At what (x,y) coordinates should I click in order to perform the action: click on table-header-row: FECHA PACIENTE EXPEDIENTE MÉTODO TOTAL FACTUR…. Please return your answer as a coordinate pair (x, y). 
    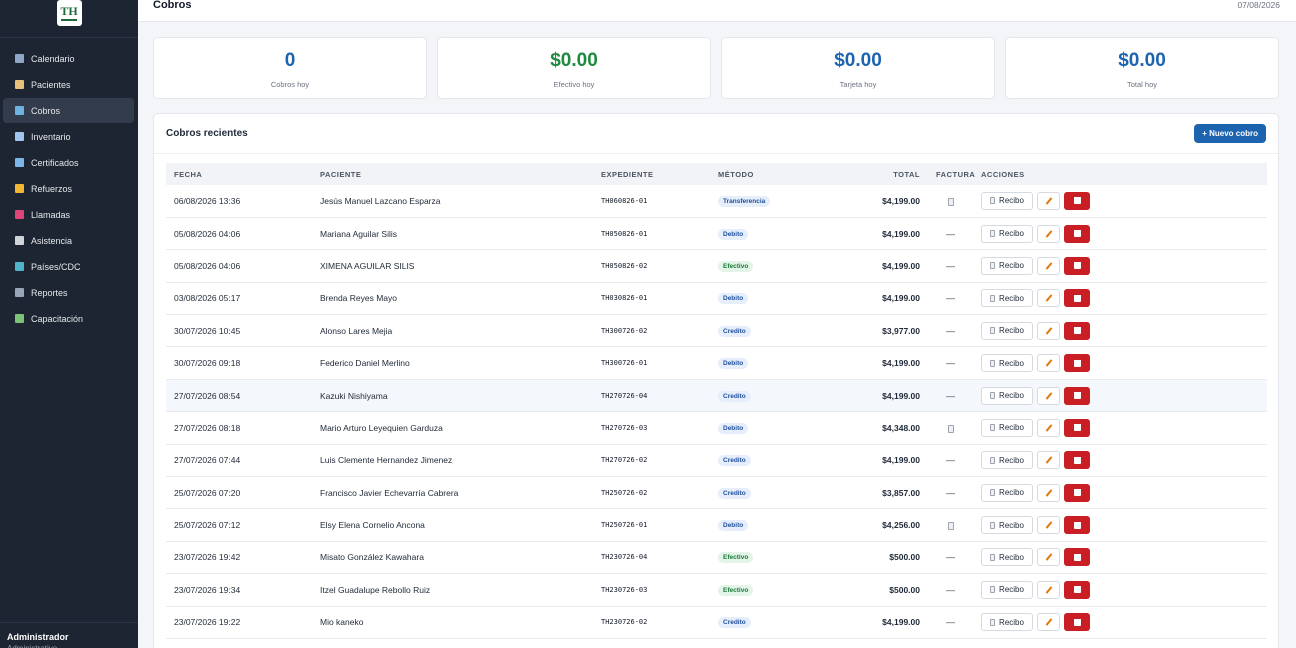
    Looking at the image, I should click on (716, 174).